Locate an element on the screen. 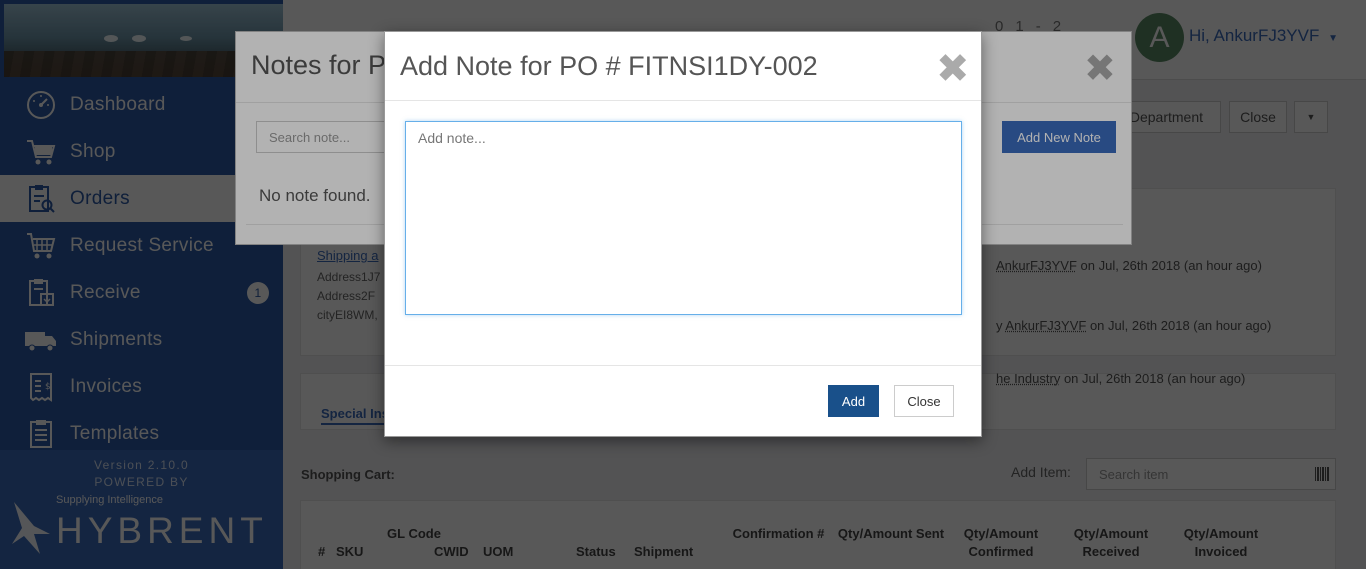 The width and height of the screenshot is (1366, 569). close-modal-button: Close is located at coordinates (924, 401).